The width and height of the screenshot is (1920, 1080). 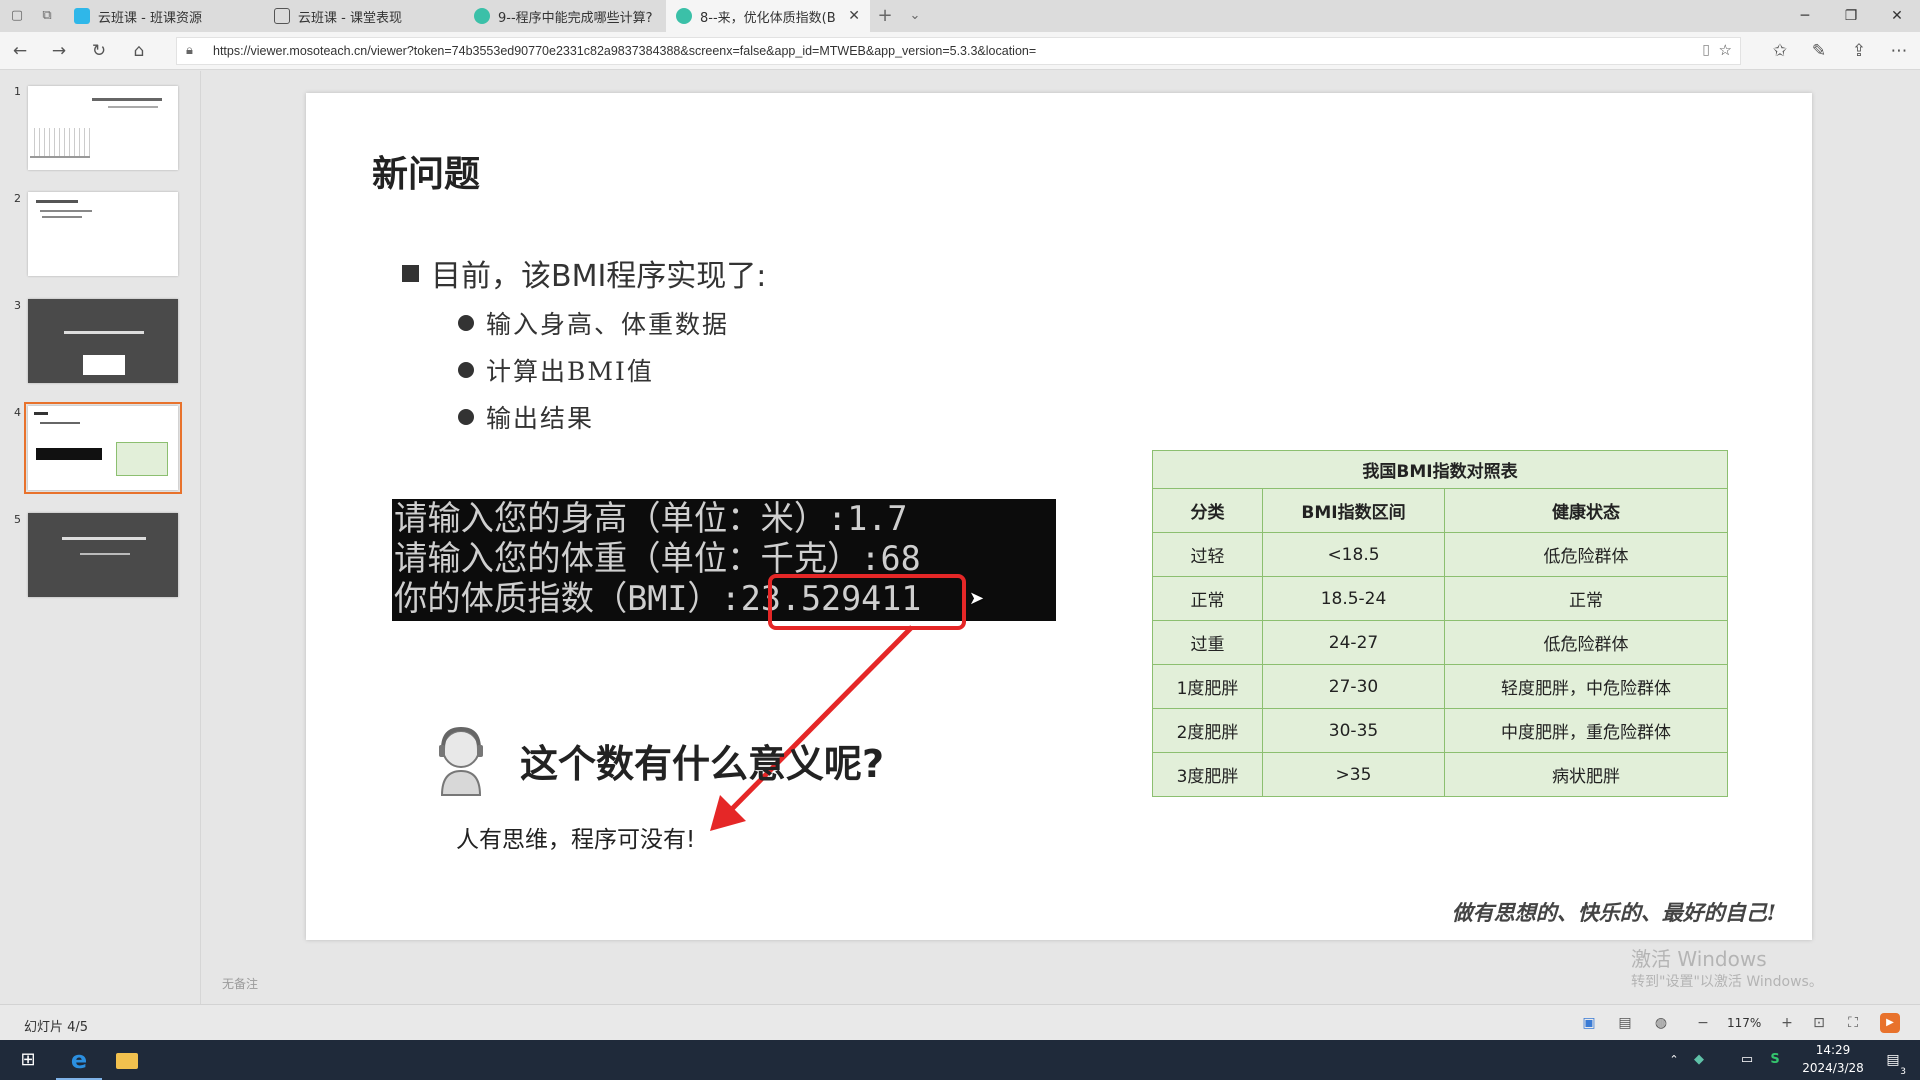 What do you see at coordinates (47, 16) in the screenshot?
I see `set-aside-tabs-icon: ⧉` at bounding box center [47, 16].